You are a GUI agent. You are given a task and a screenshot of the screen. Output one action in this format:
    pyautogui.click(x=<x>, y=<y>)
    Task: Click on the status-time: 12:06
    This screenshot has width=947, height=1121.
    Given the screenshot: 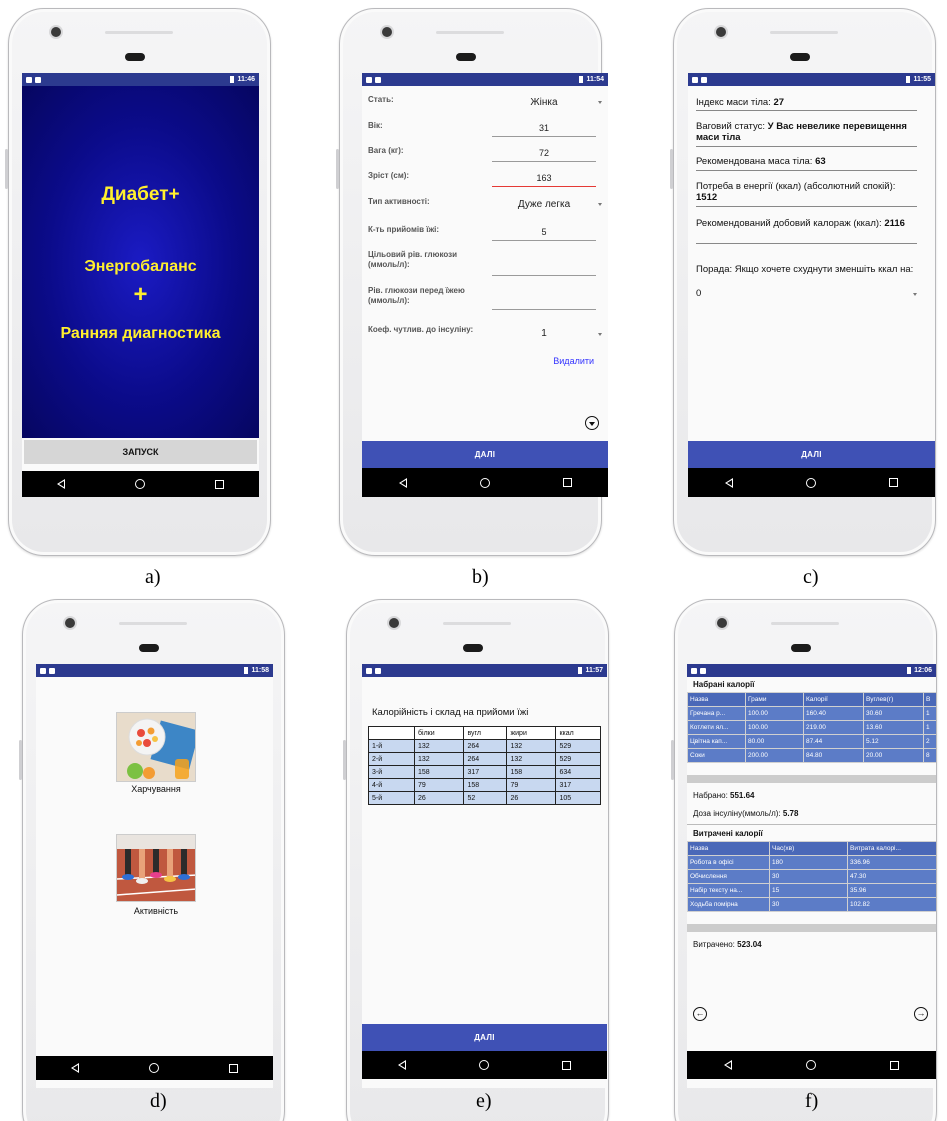 What is the action you would take?
    pyautogui.click(x=923, y=670)
    